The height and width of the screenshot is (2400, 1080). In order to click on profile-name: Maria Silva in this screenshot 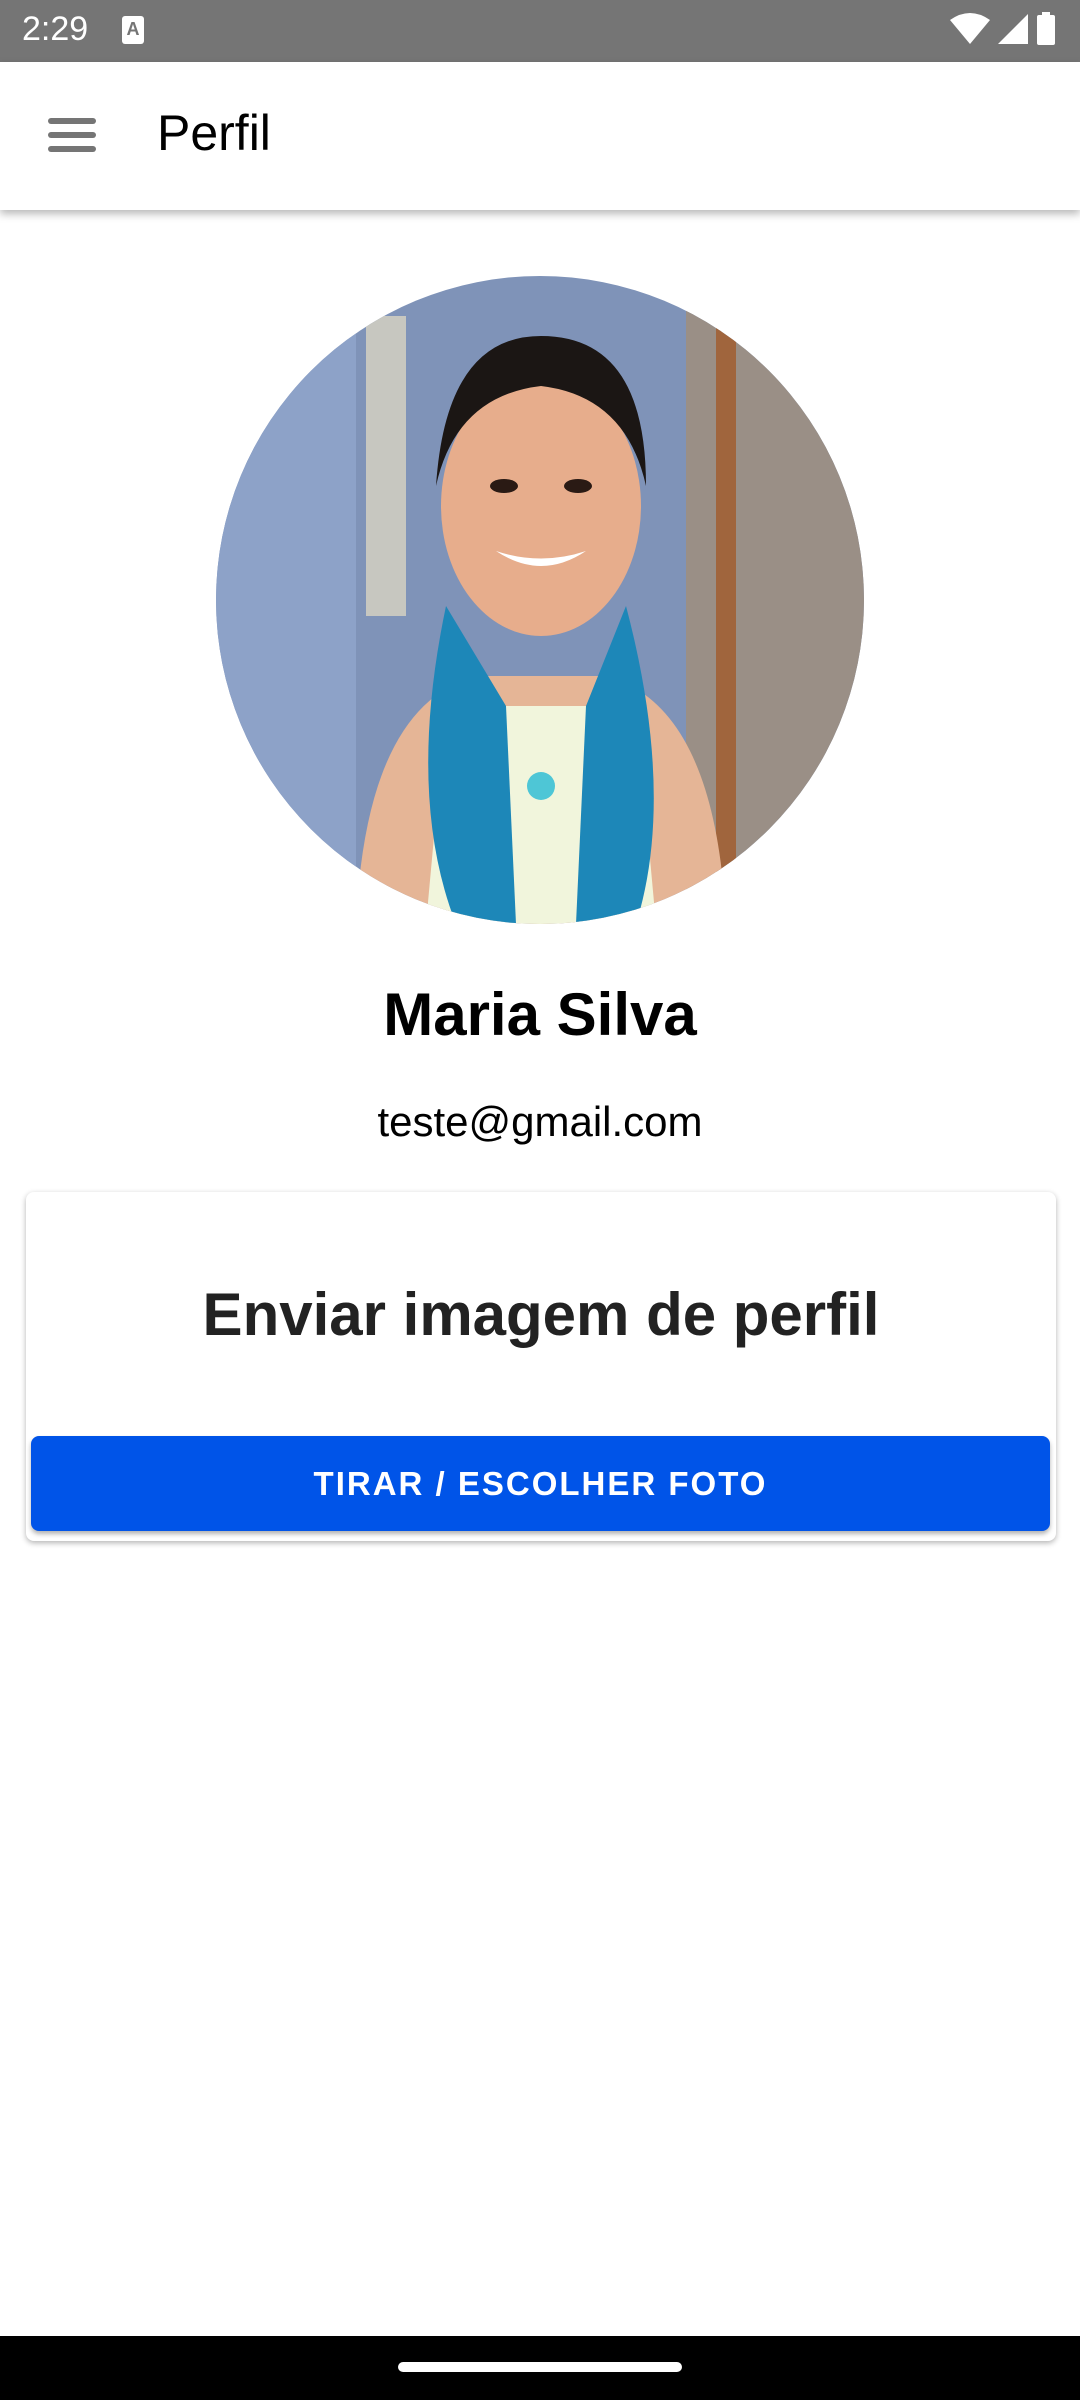, I will do `click(540, 1014)`.